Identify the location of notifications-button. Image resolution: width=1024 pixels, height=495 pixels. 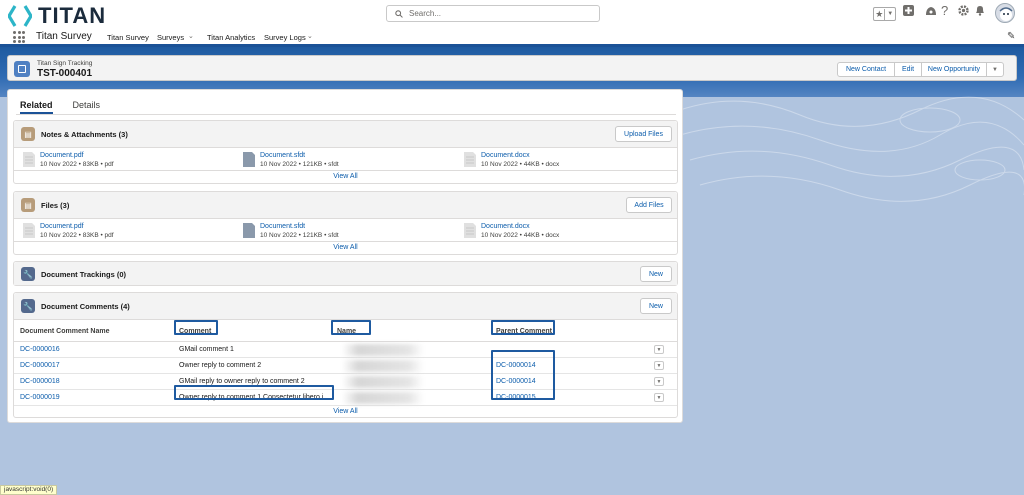
(980, 10).